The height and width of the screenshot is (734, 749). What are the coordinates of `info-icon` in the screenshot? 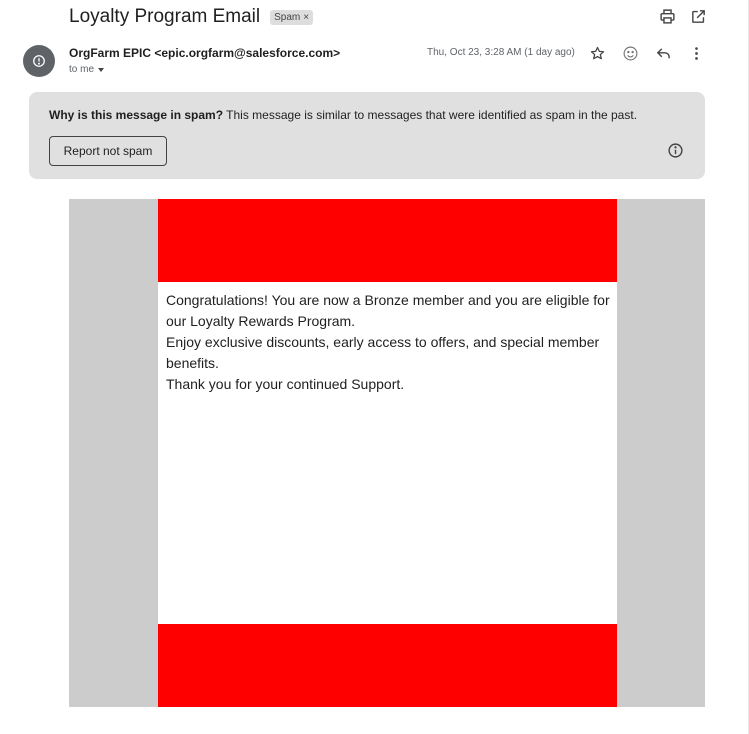 It's located at (675, 150).